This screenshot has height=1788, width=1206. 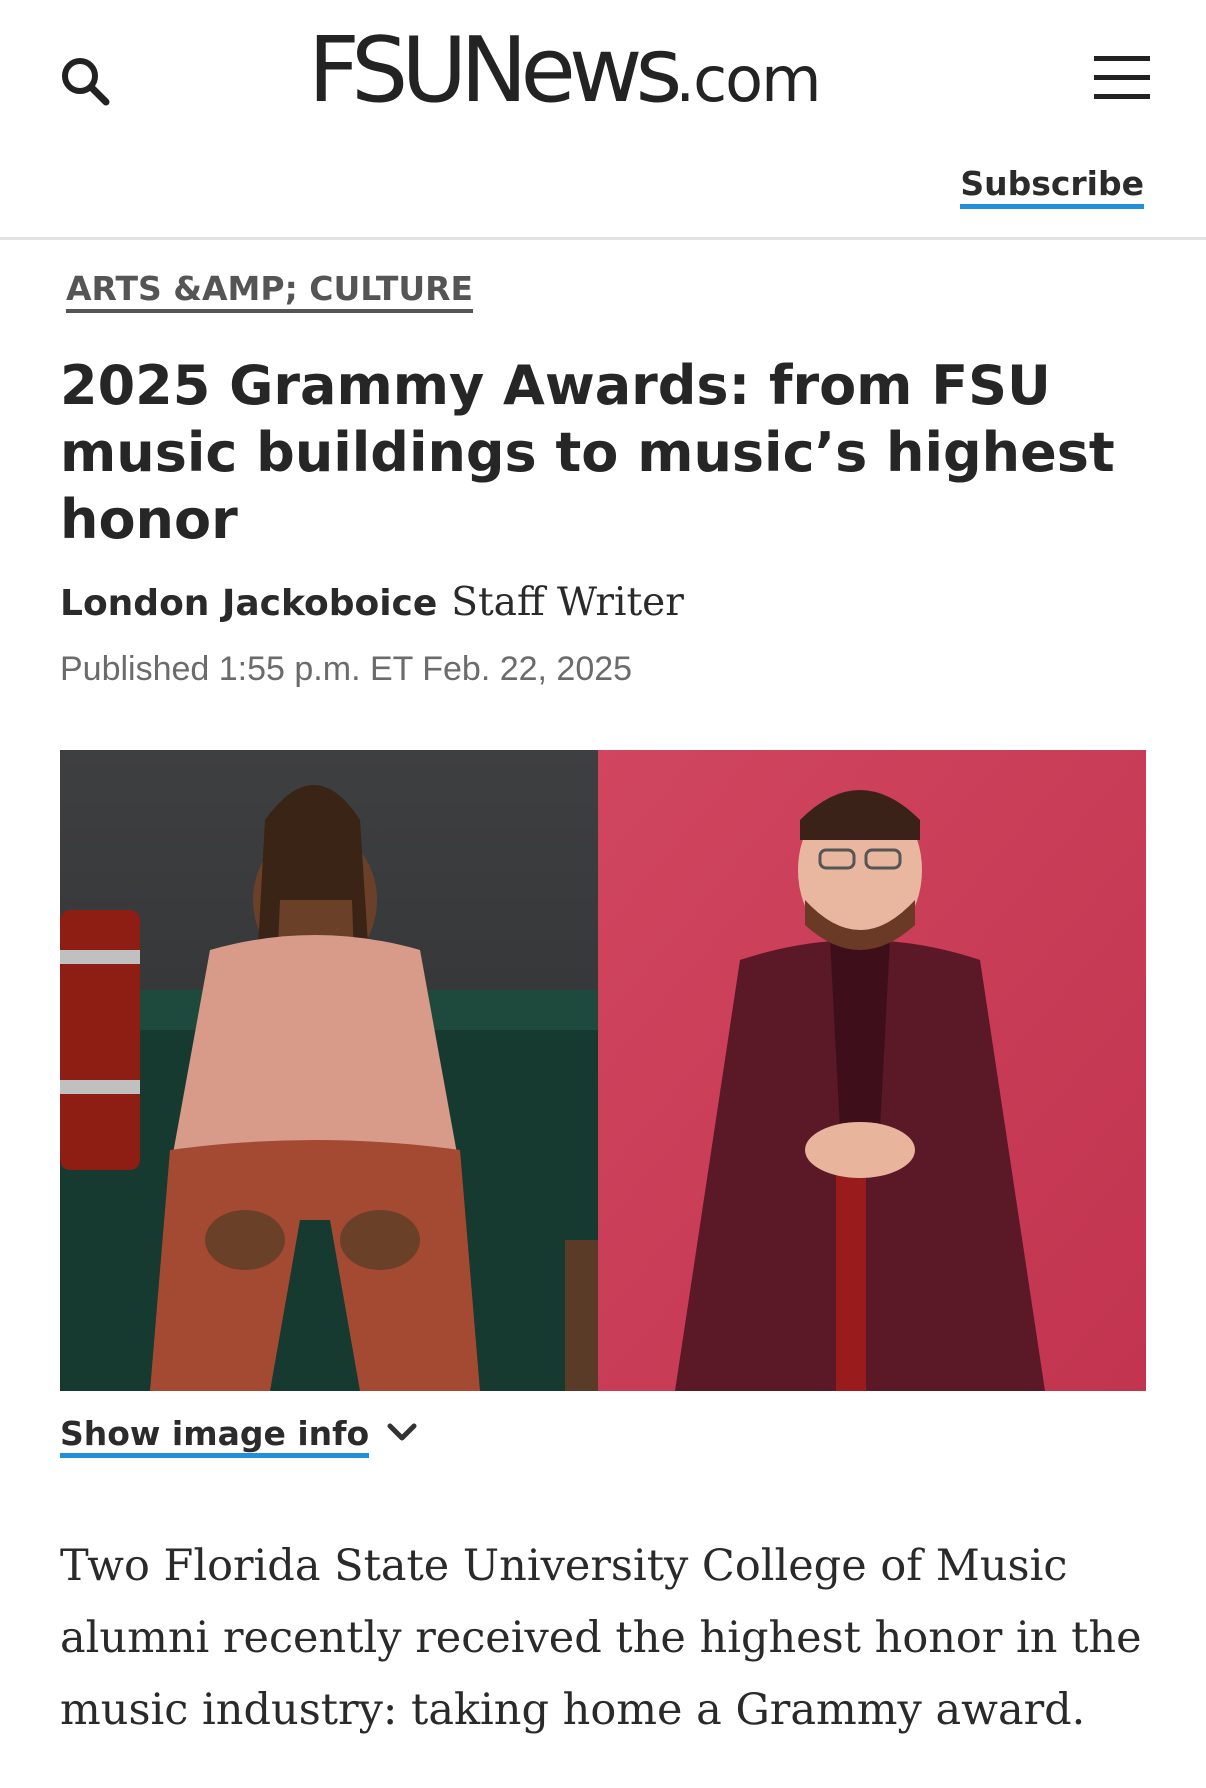 I want to click on site-logo: FSUNews .com, so click(x=608, y=81).